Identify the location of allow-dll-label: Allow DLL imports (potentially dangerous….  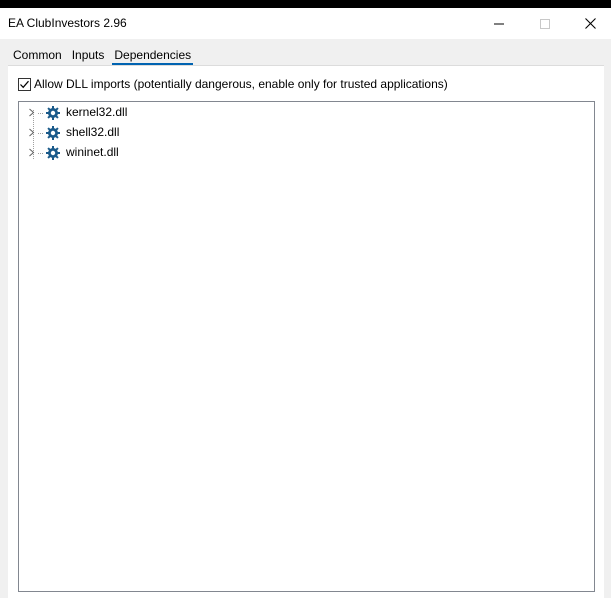
(241, 84).